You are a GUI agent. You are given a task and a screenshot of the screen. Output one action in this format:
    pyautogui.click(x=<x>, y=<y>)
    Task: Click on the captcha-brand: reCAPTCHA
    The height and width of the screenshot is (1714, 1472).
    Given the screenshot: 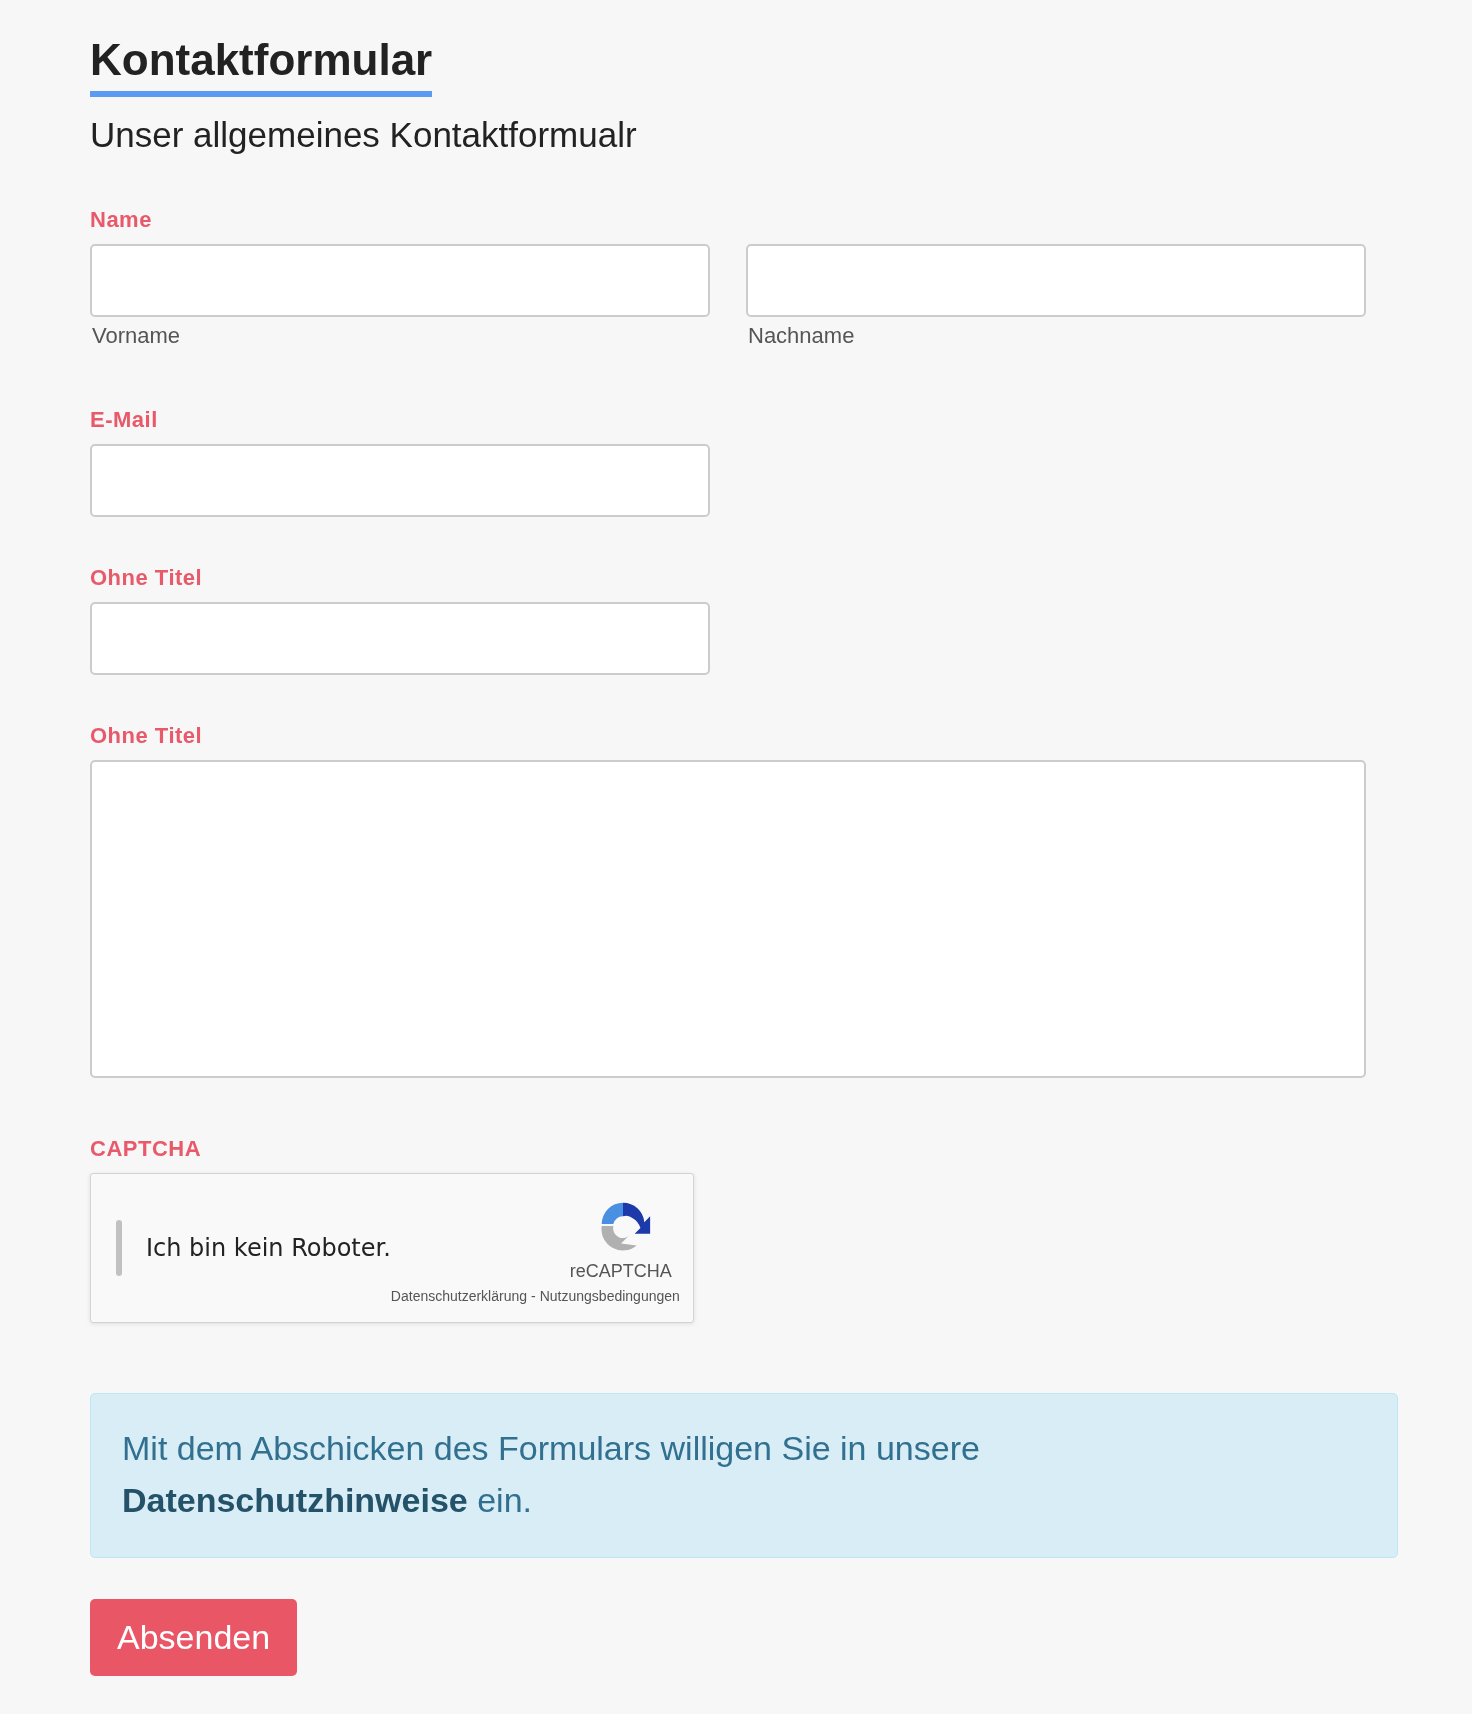 What is the action you would take?
    pyautogui.click(x=620, y=1272)
    